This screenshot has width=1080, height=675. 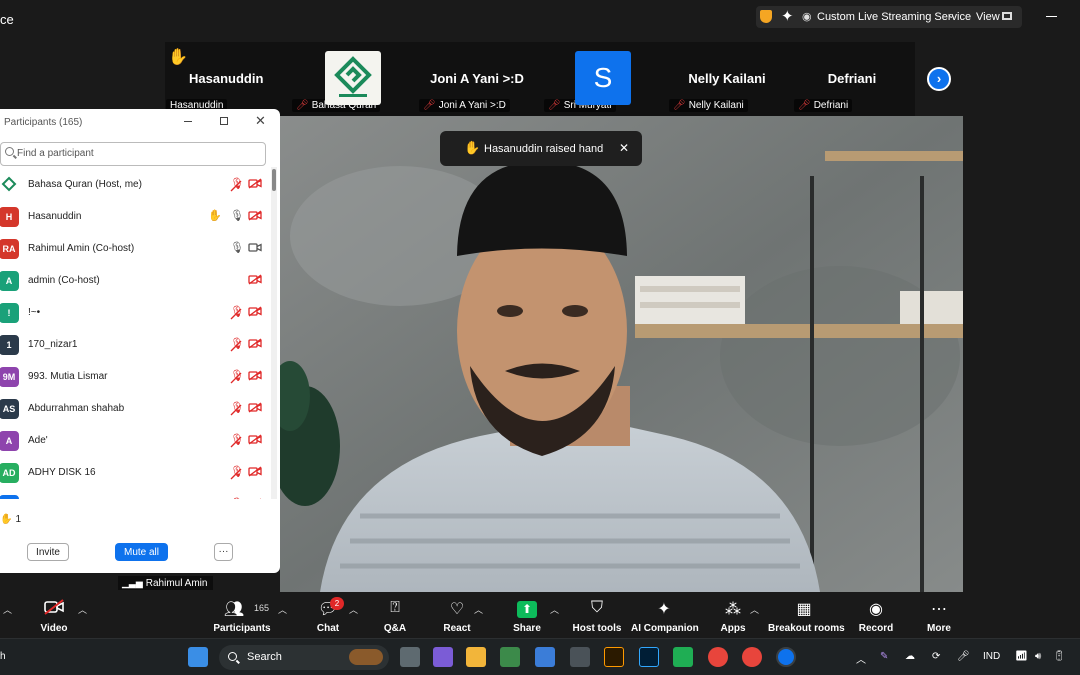 What do you see at coordinates (6, 519) in the screenshot?
I see `raised-hand-icon: ✋` at bounding box center [6, 519].